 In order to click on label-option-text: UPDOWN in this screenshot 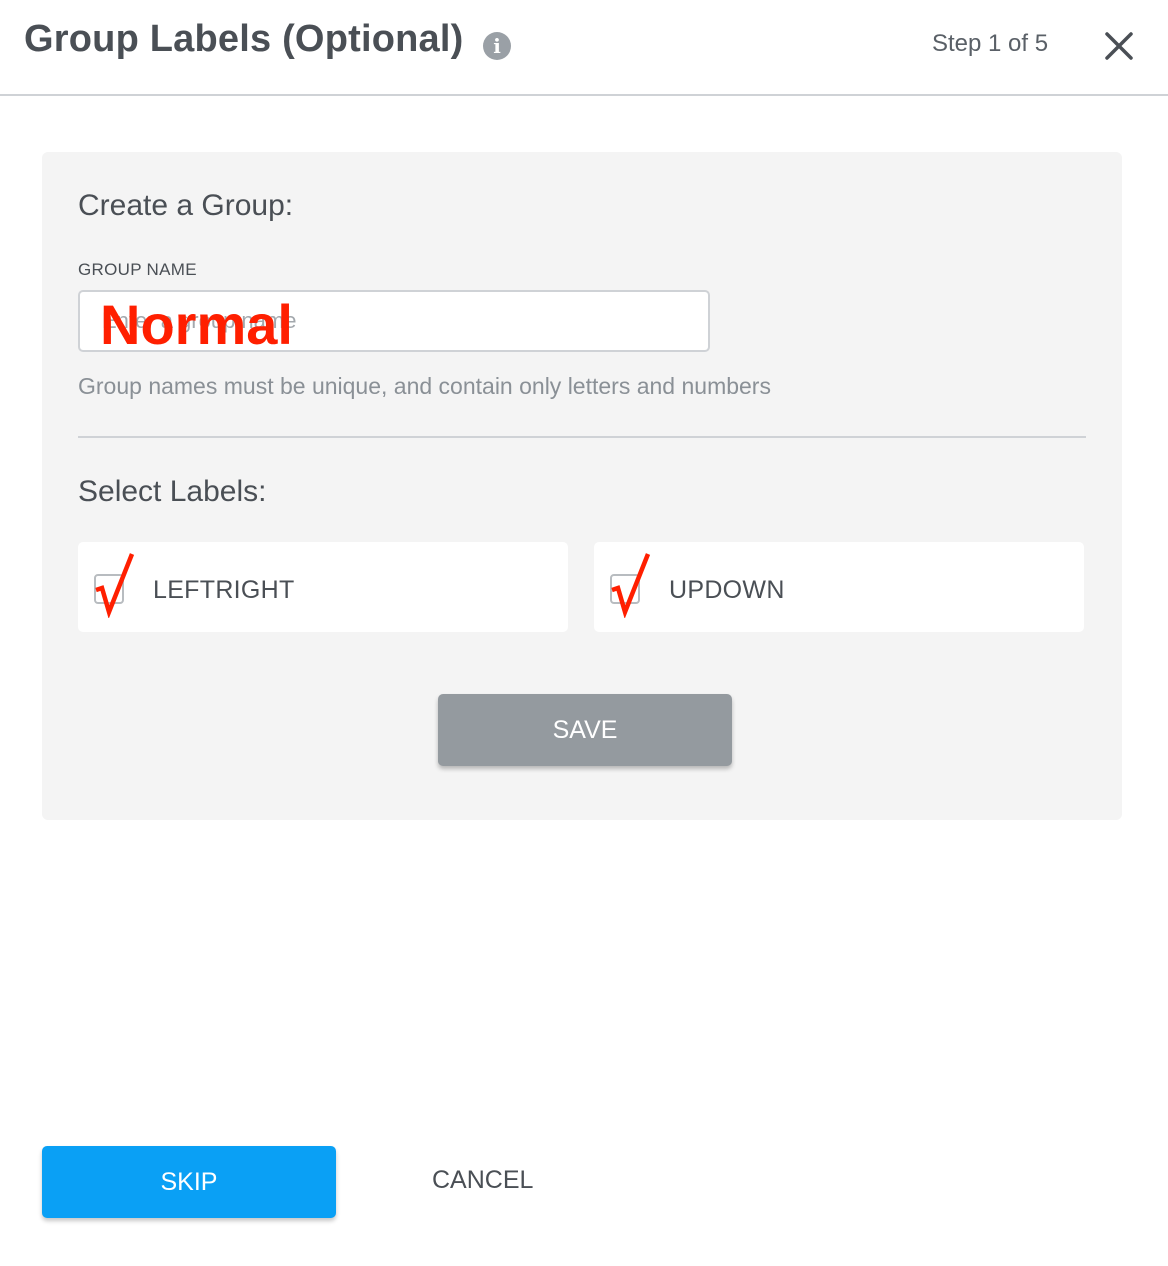, I will do `click(727, 590)`.